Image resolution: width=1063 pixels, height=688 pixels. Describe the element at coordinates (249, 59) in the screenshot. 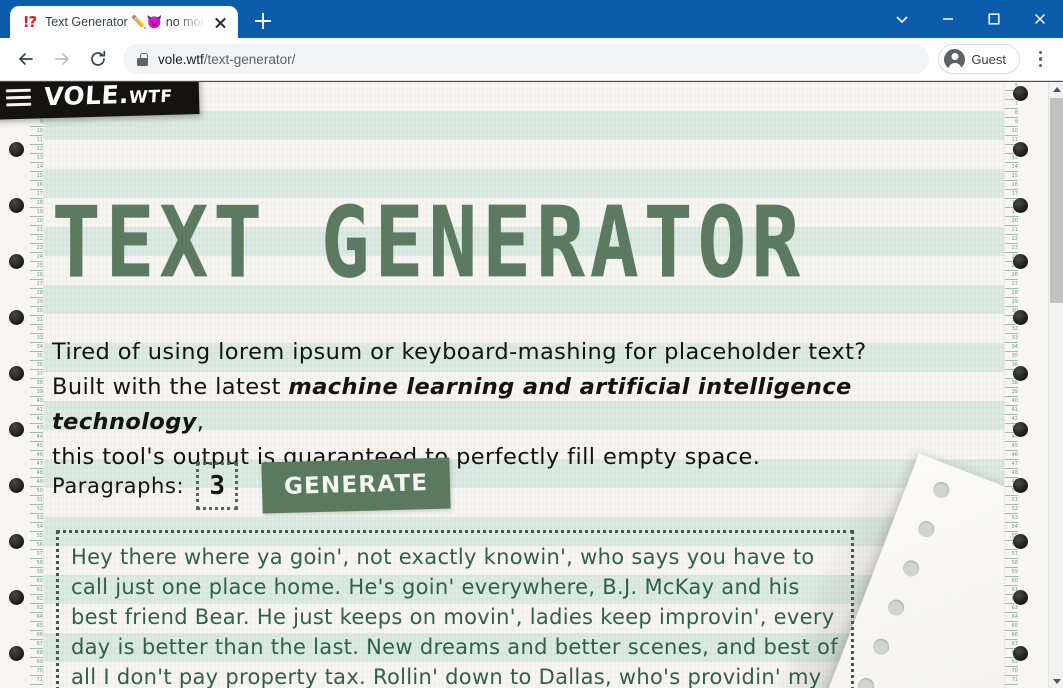

I see `url-path: /text-generator/` at that location.